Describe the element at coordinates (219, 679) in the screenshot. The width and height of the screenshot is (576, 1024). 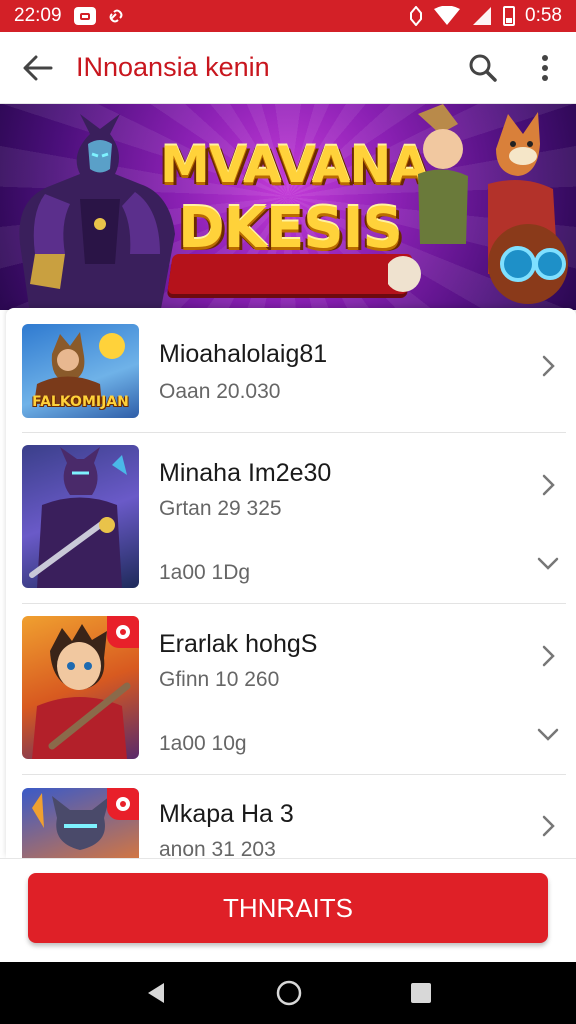
I see `game-subtitle: Gfinn 10 260` at that location.